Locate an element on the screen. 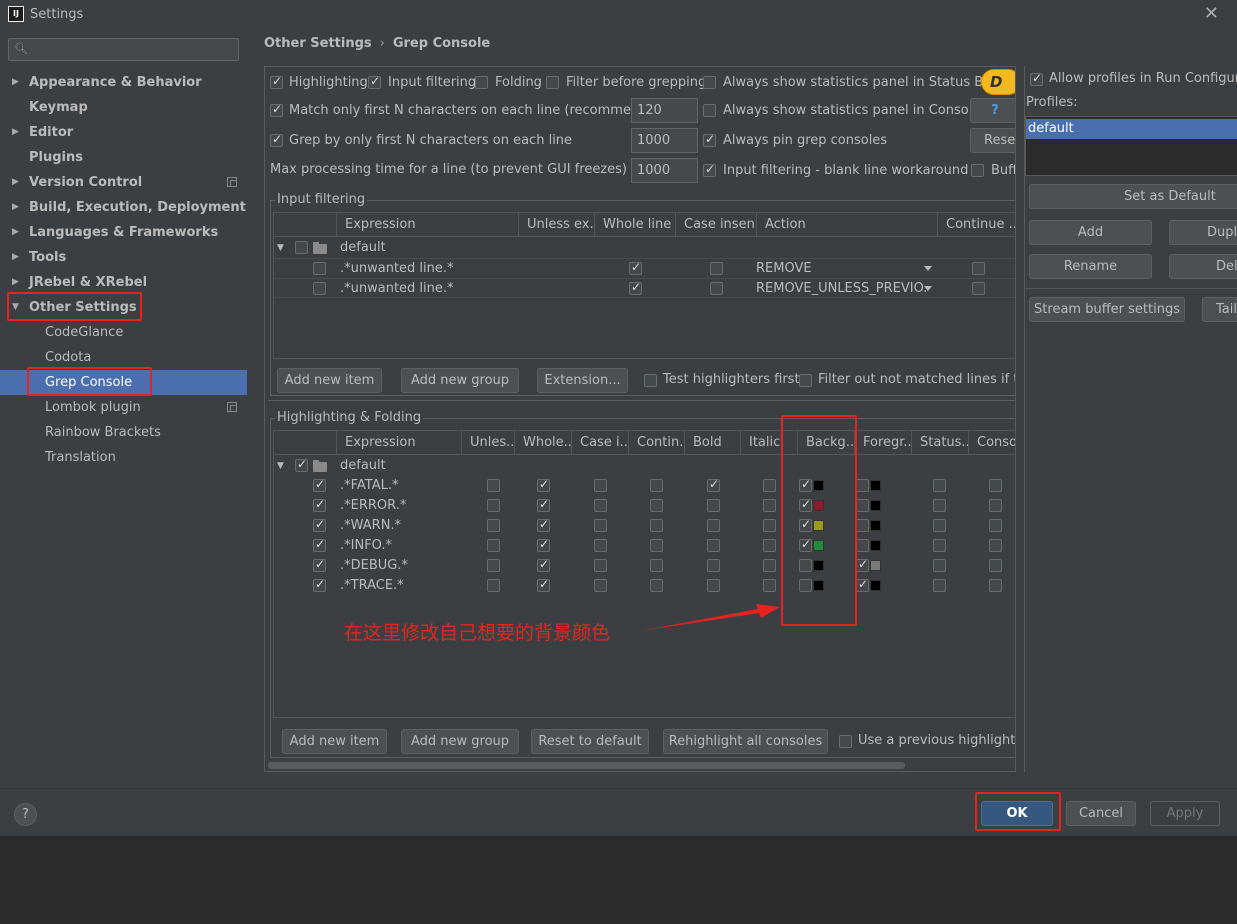  max-time-input: 1000 is located at coordinates (664, 170).